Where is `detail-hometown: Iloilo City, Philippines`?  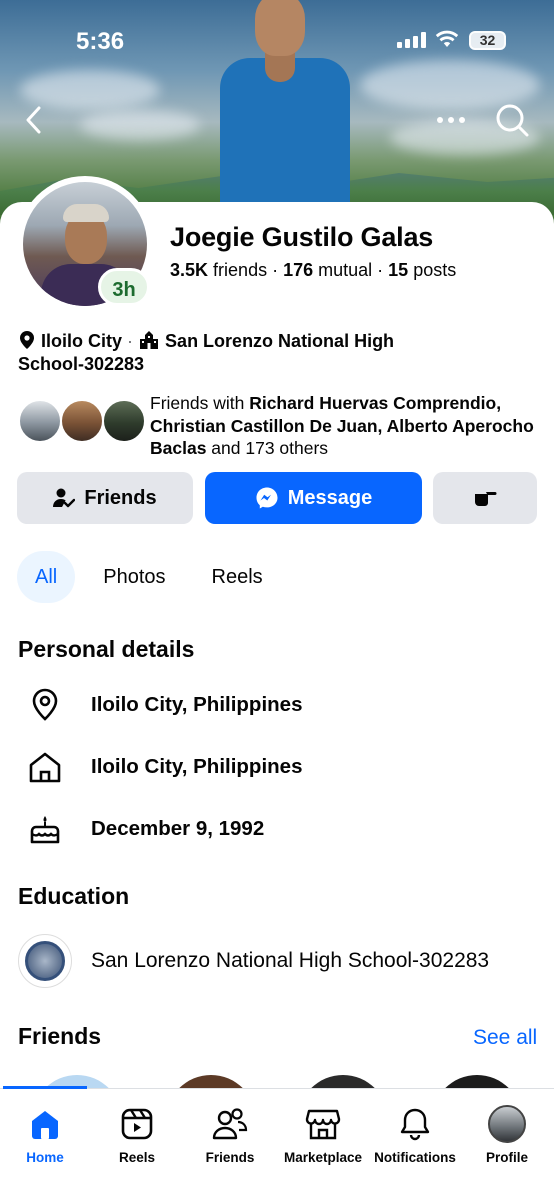 detail-hometown: Iloilo City, Philippines is located at coordinates (163, 767).